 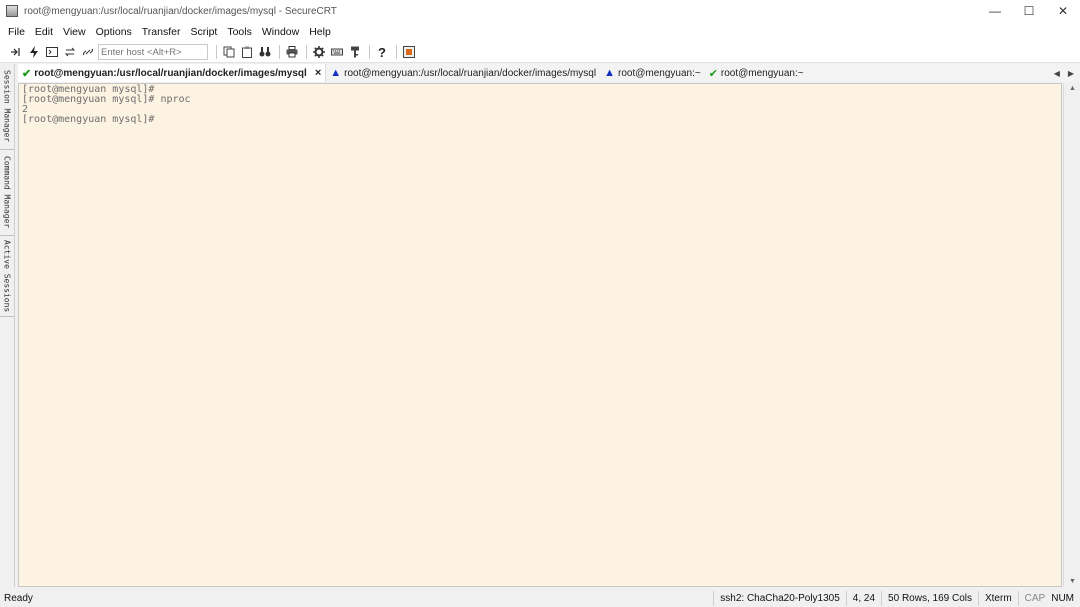 I want to click on active-sessions-label: Active Sessions, so click(x=7, y=276).